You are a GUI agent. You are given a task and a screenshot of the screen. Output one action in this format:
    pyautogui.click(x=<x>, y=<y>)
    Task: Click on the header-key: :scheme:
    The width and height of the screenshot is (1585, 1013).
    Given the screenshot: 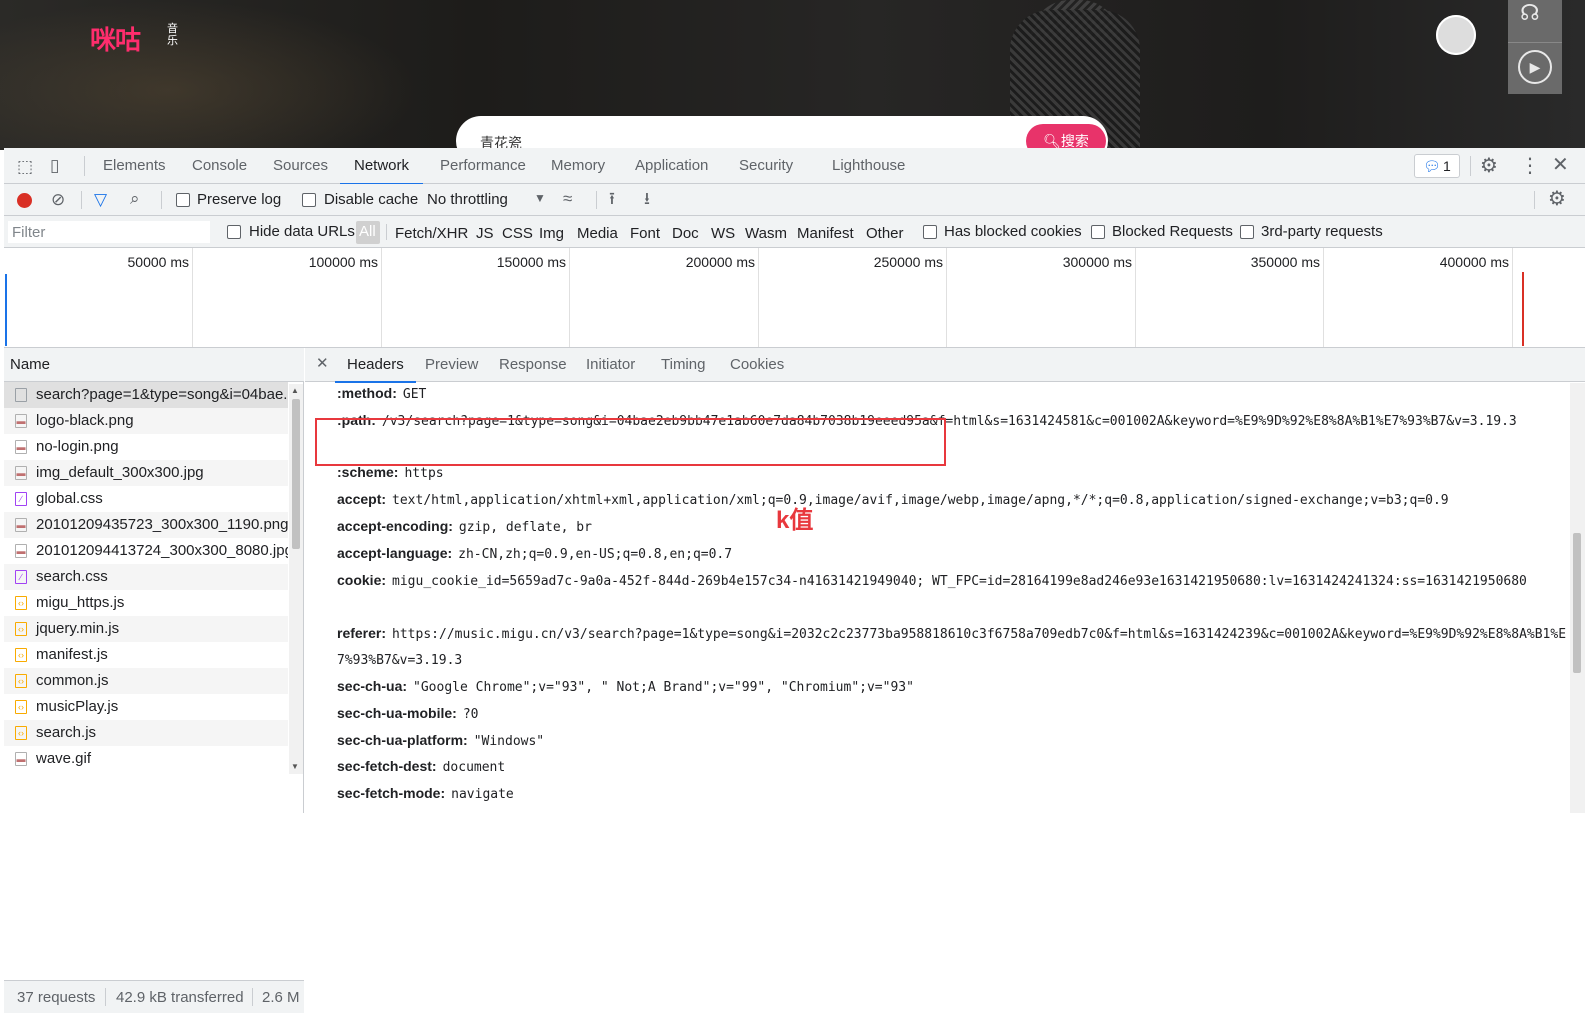 What is the action you would take?
    pyautogui.click(x=368, y=472)
    